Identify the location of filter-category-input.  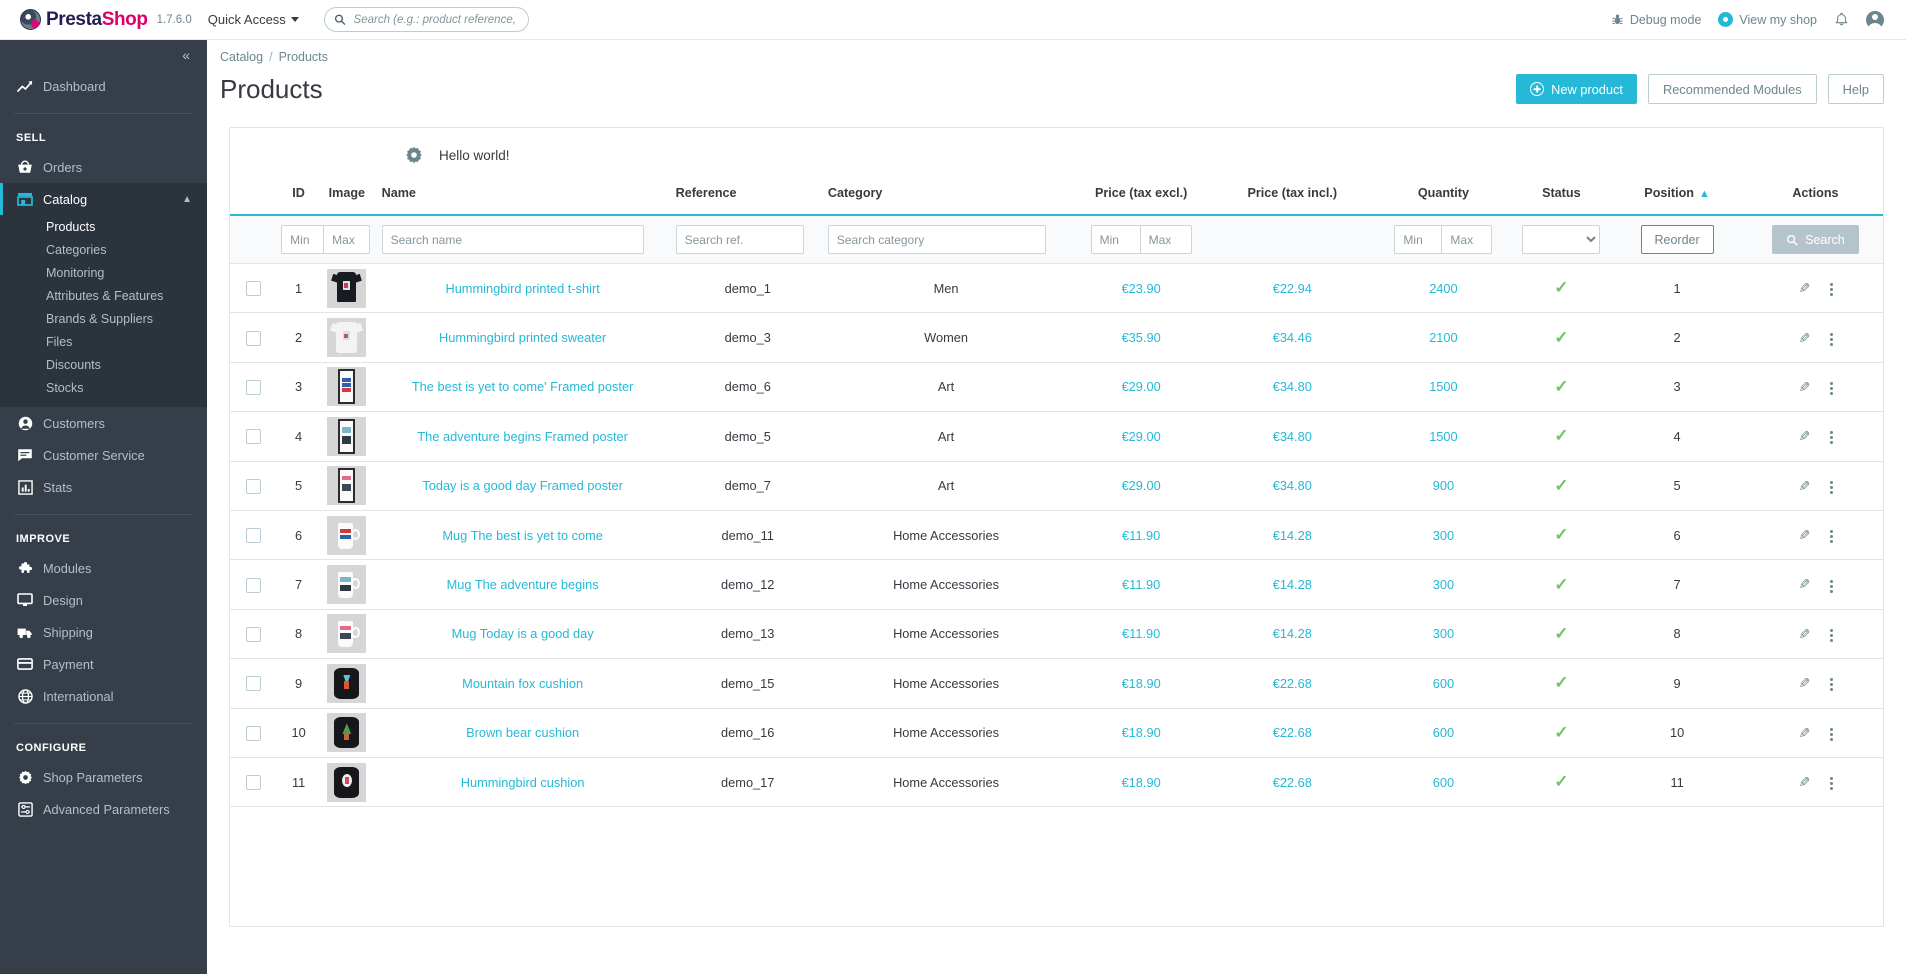
(936, 239).